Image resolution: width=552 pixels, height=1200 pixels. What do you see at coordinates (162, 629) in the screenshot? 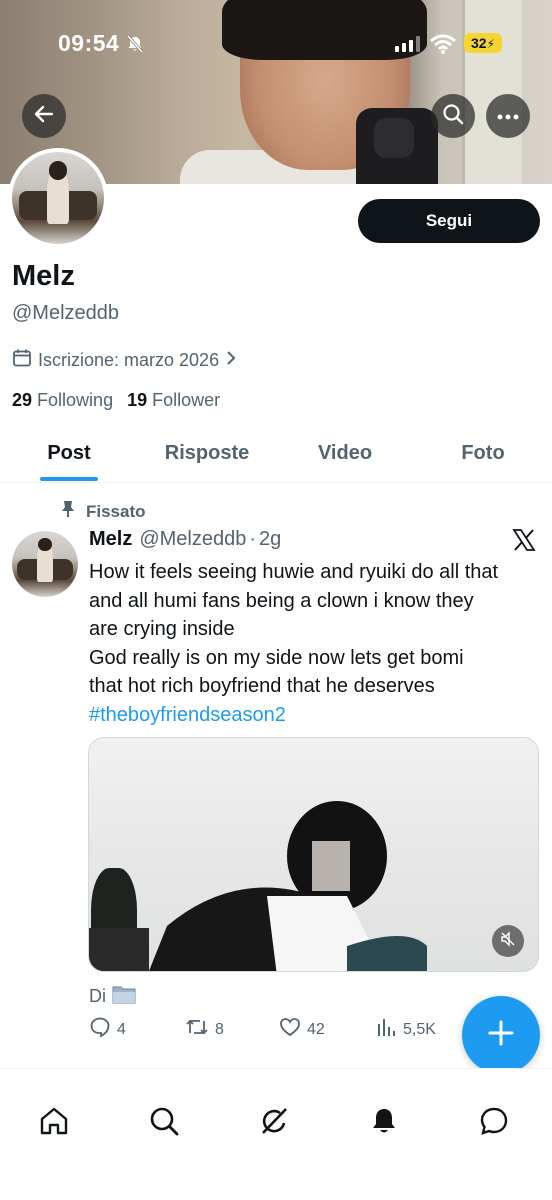
I see `post-text-line: are crying inside` at bounding box center [162, 629].